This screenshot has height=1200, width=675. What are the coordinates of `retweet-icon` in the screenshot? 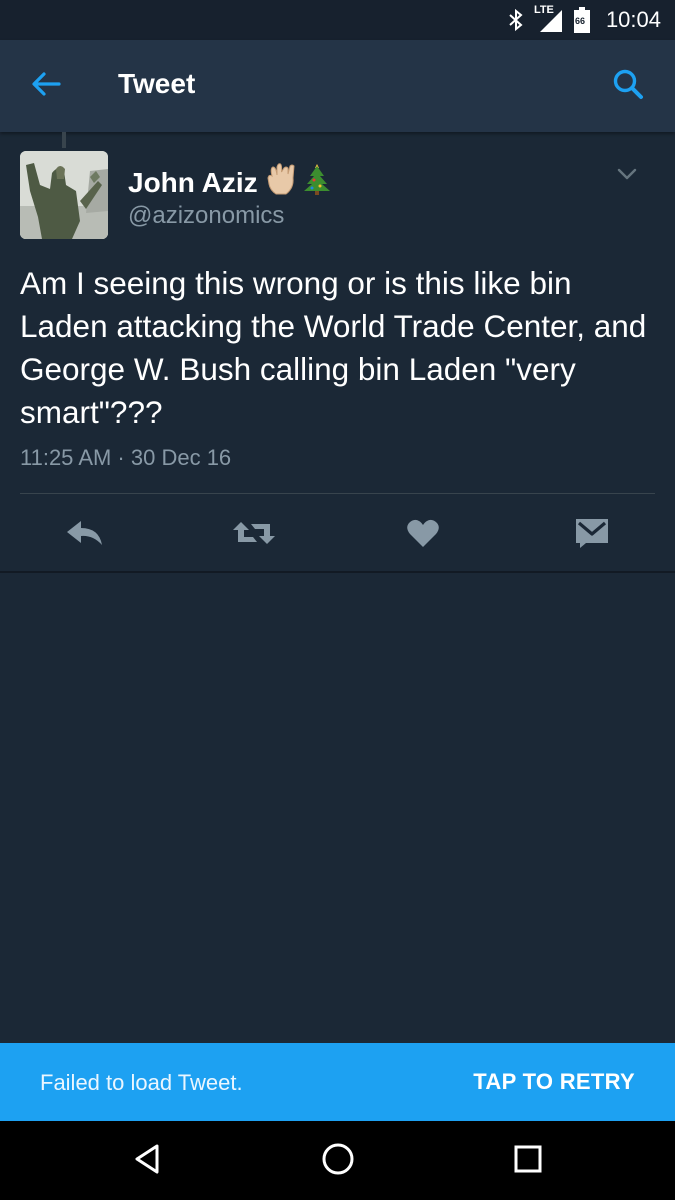 It's located at (254, 535).